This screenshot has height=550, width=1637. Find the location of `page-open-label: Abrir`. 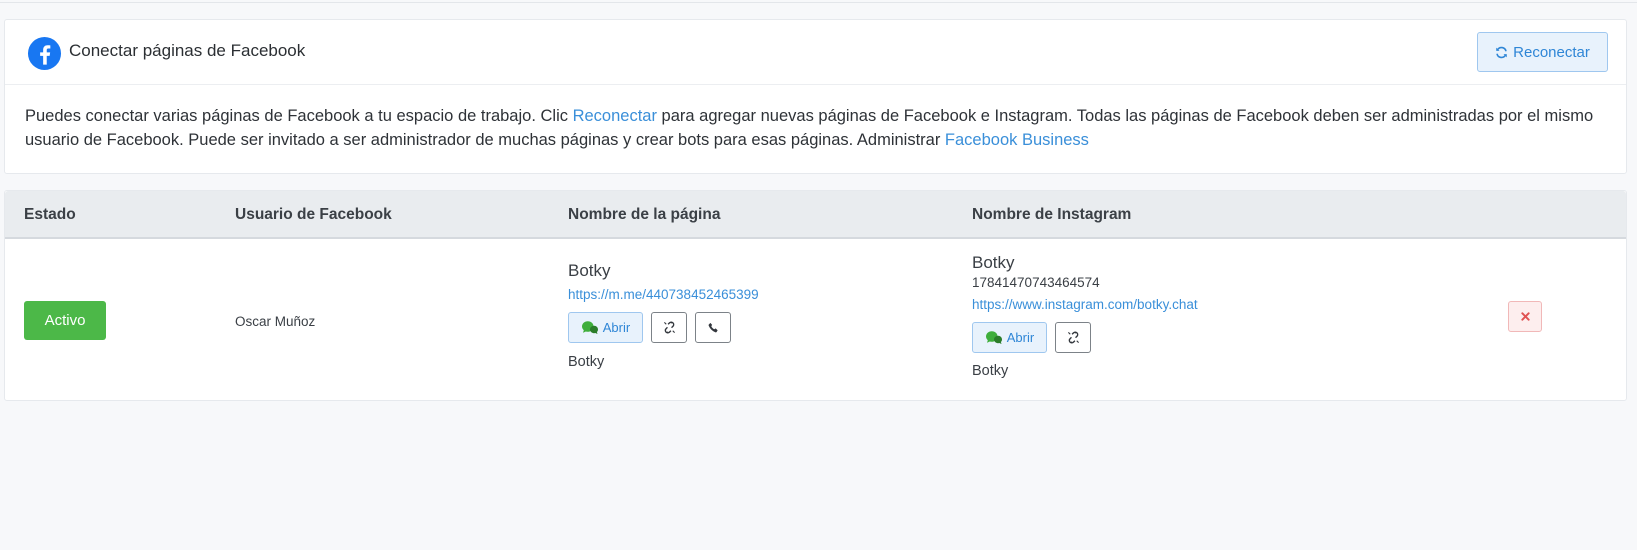

page-open-label: Abrir is located at coordinates (616, 327).